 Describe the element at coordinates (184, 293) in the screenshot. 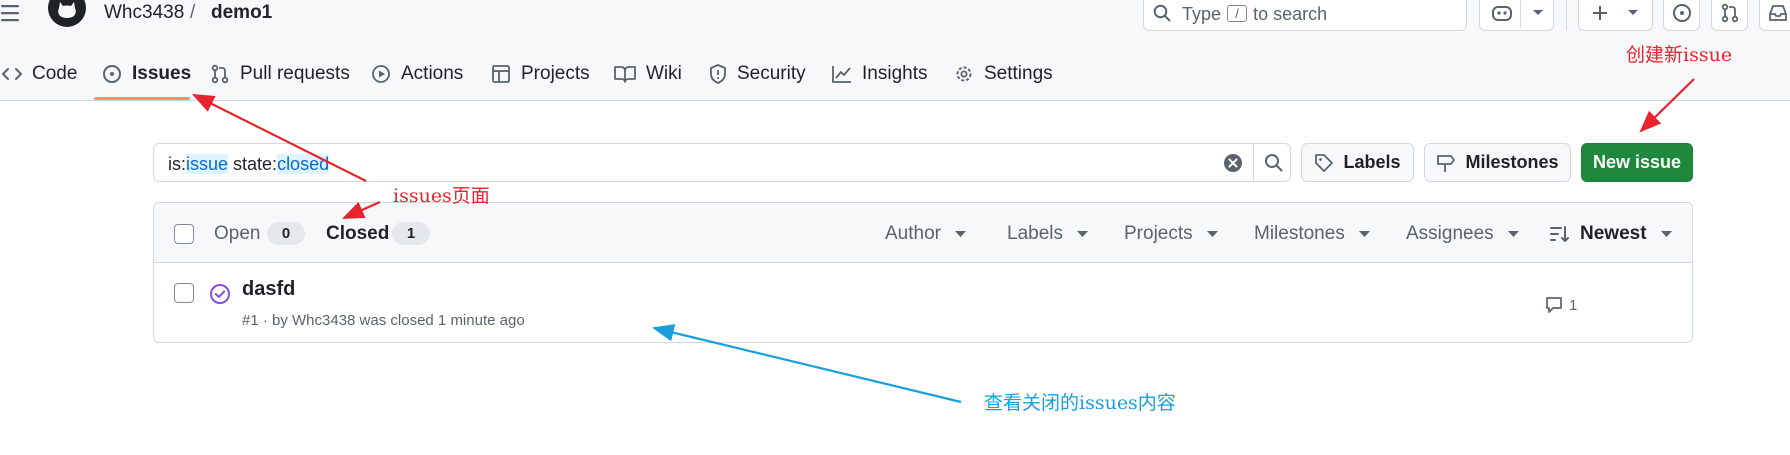

I see `issue-checkbox` at that location.